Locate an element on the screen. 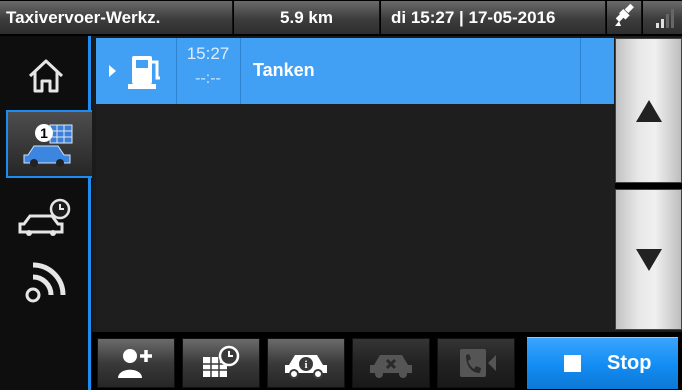  arrow-down-icon is located at coordinates (648, 259).